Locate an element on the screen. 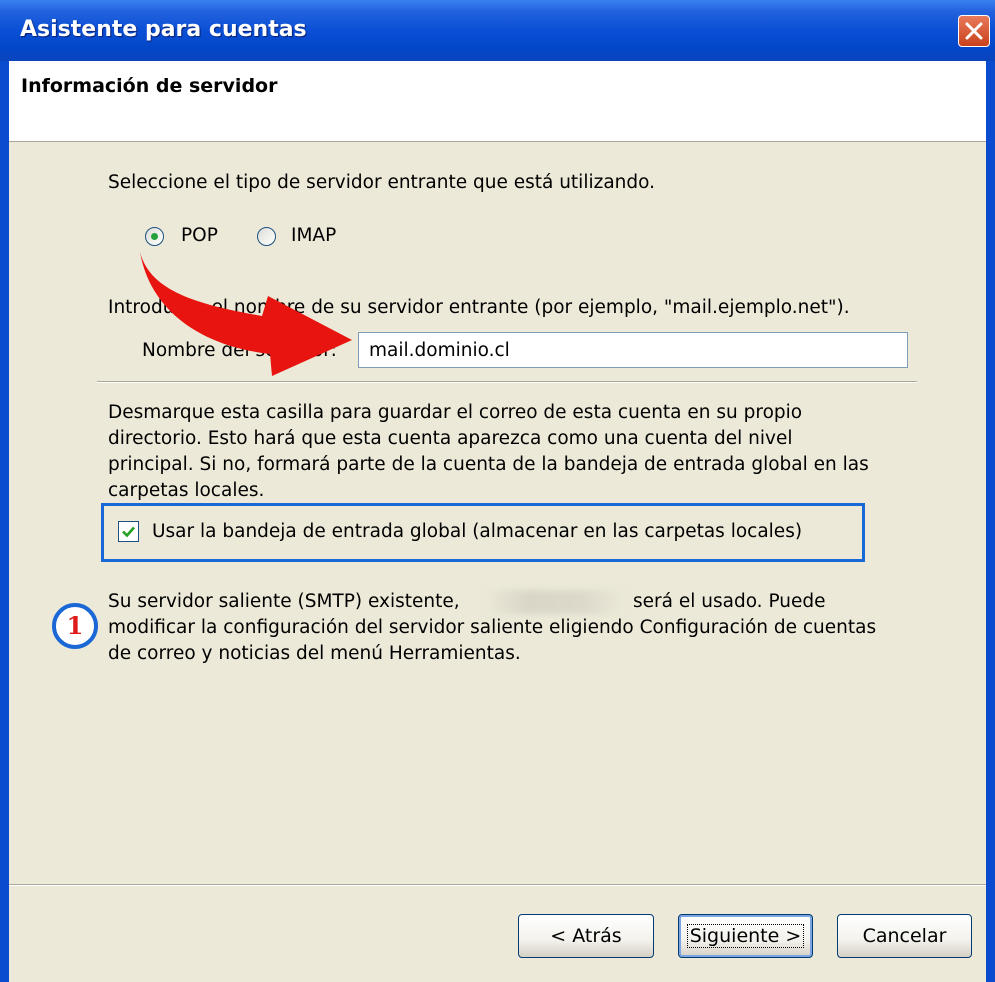 This screenshot has width=995, height=982. radio-selected-dot is located at coordinates (154, 236).